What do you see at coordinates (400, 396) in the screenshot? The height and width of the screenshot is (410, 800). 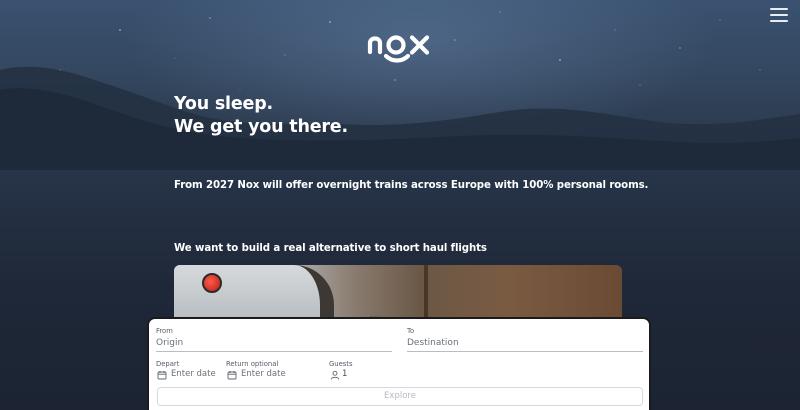 I see `explore-button: Explore` at bounding box center [400, 396].